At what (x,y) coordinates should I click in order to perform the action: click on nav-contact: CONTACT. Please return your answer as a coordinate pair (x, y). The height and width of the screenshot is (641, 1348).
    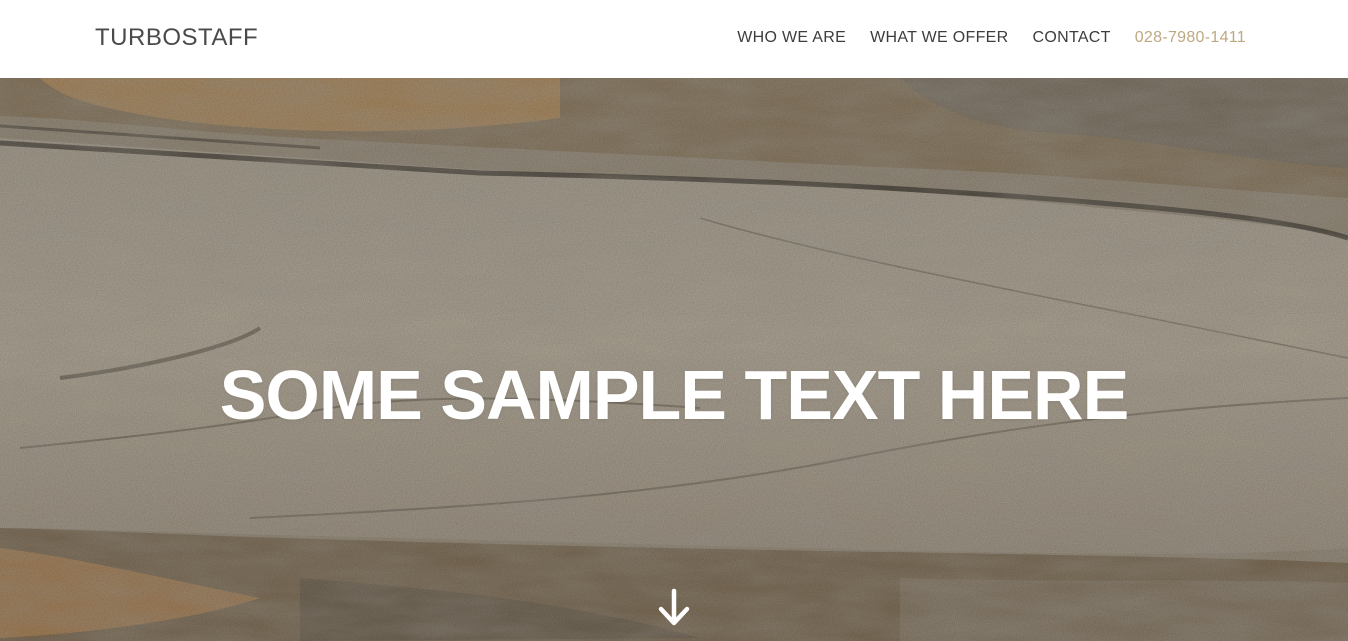
    Looking at the image, I should click on (1071, 38).